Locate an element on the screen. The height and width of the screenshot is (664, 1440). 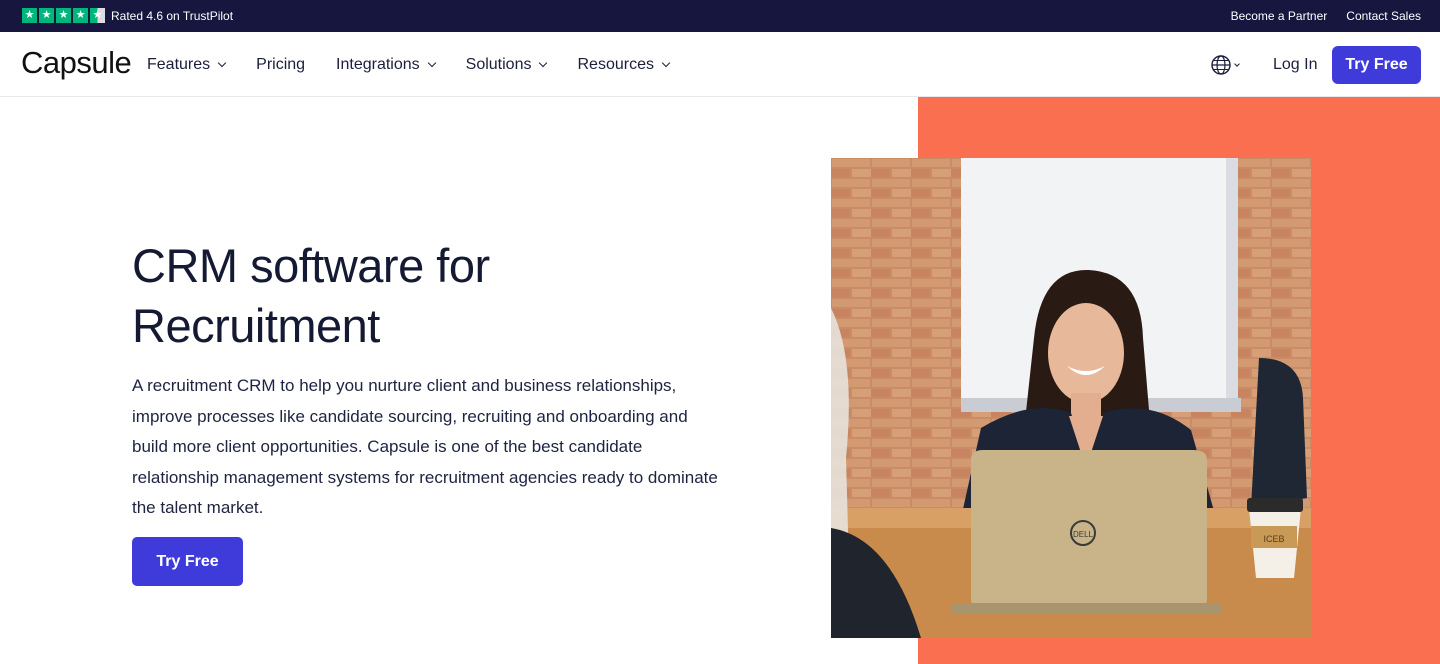
trustpilot-rating: Rated 4.6 on TrustPilot is located at coordinates (172, 16).